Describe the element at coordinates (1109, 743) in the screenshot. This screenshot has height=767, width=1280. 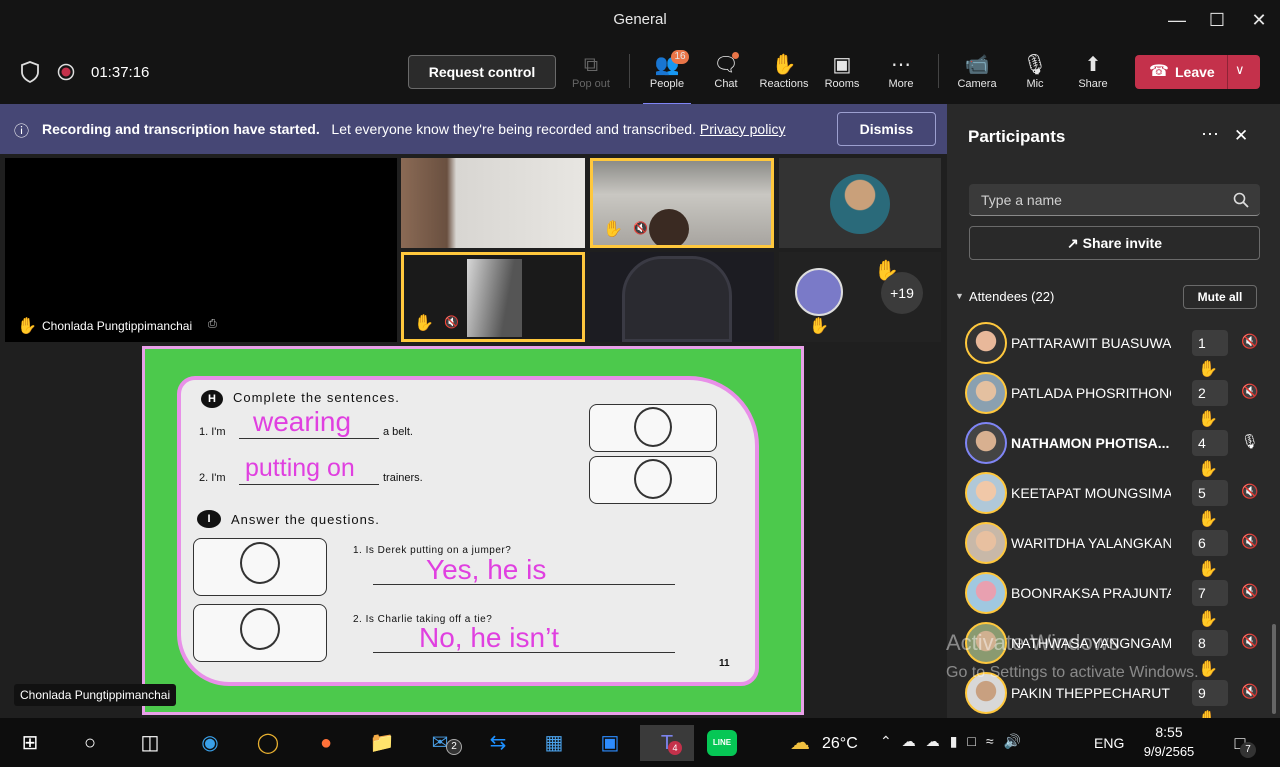
I see `input-language: ENG` at that location.